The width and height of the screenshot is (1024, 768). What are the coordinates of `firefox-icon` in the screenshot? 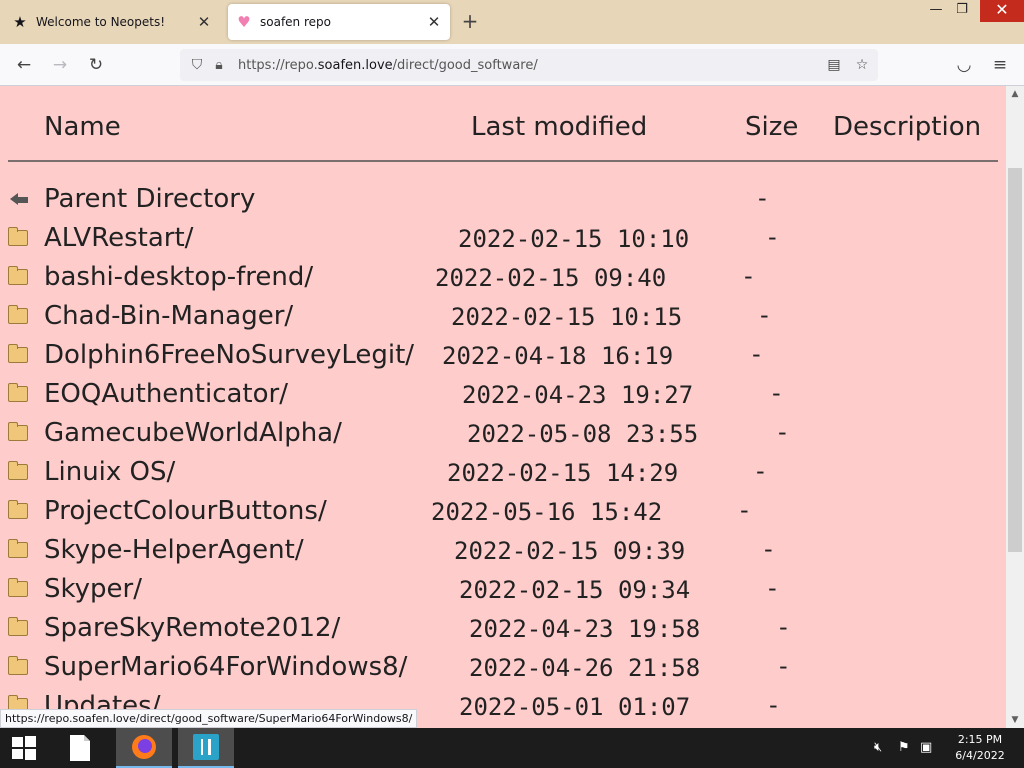 It's located at (144, 748).